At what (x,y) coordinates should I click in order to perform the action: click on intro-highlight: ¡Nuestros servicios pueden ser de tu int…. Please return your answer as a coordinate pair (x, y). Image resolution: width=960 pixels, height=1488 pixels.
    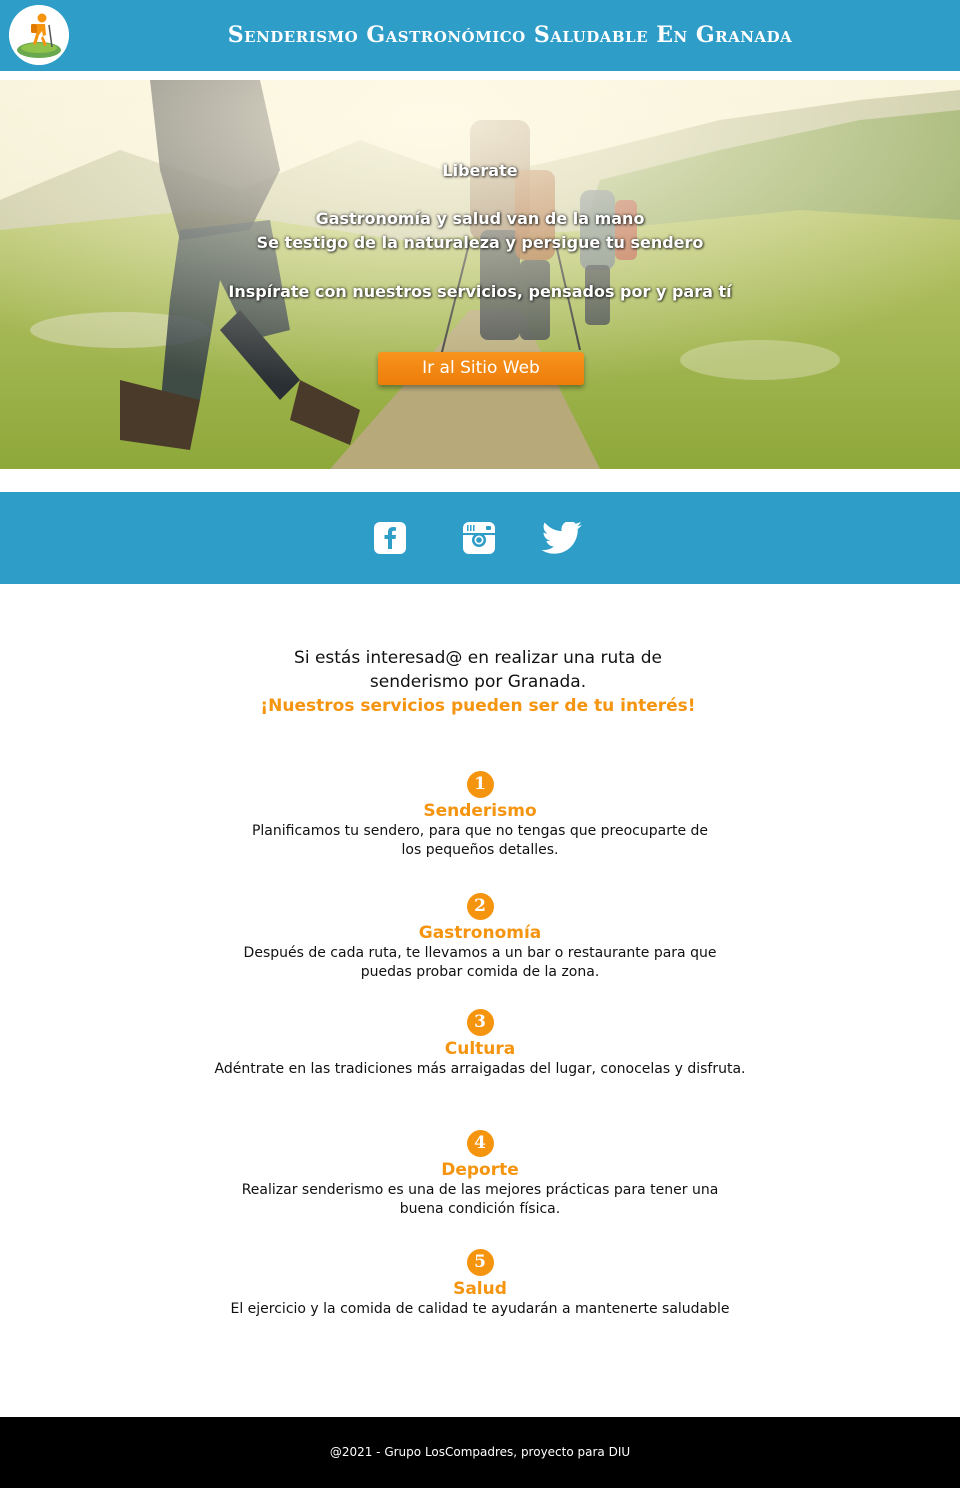
    Looking at the image, I should click on (478, 706).